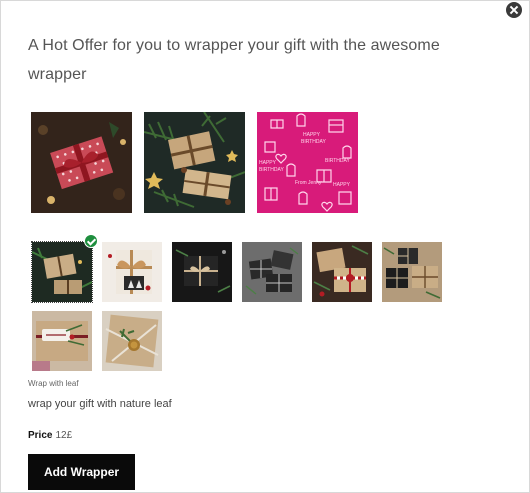  What do you see at coordinates (412, 272) in the screenshot?
I see `wrapper-option-black-kraft` at bounding box center [412, 272].